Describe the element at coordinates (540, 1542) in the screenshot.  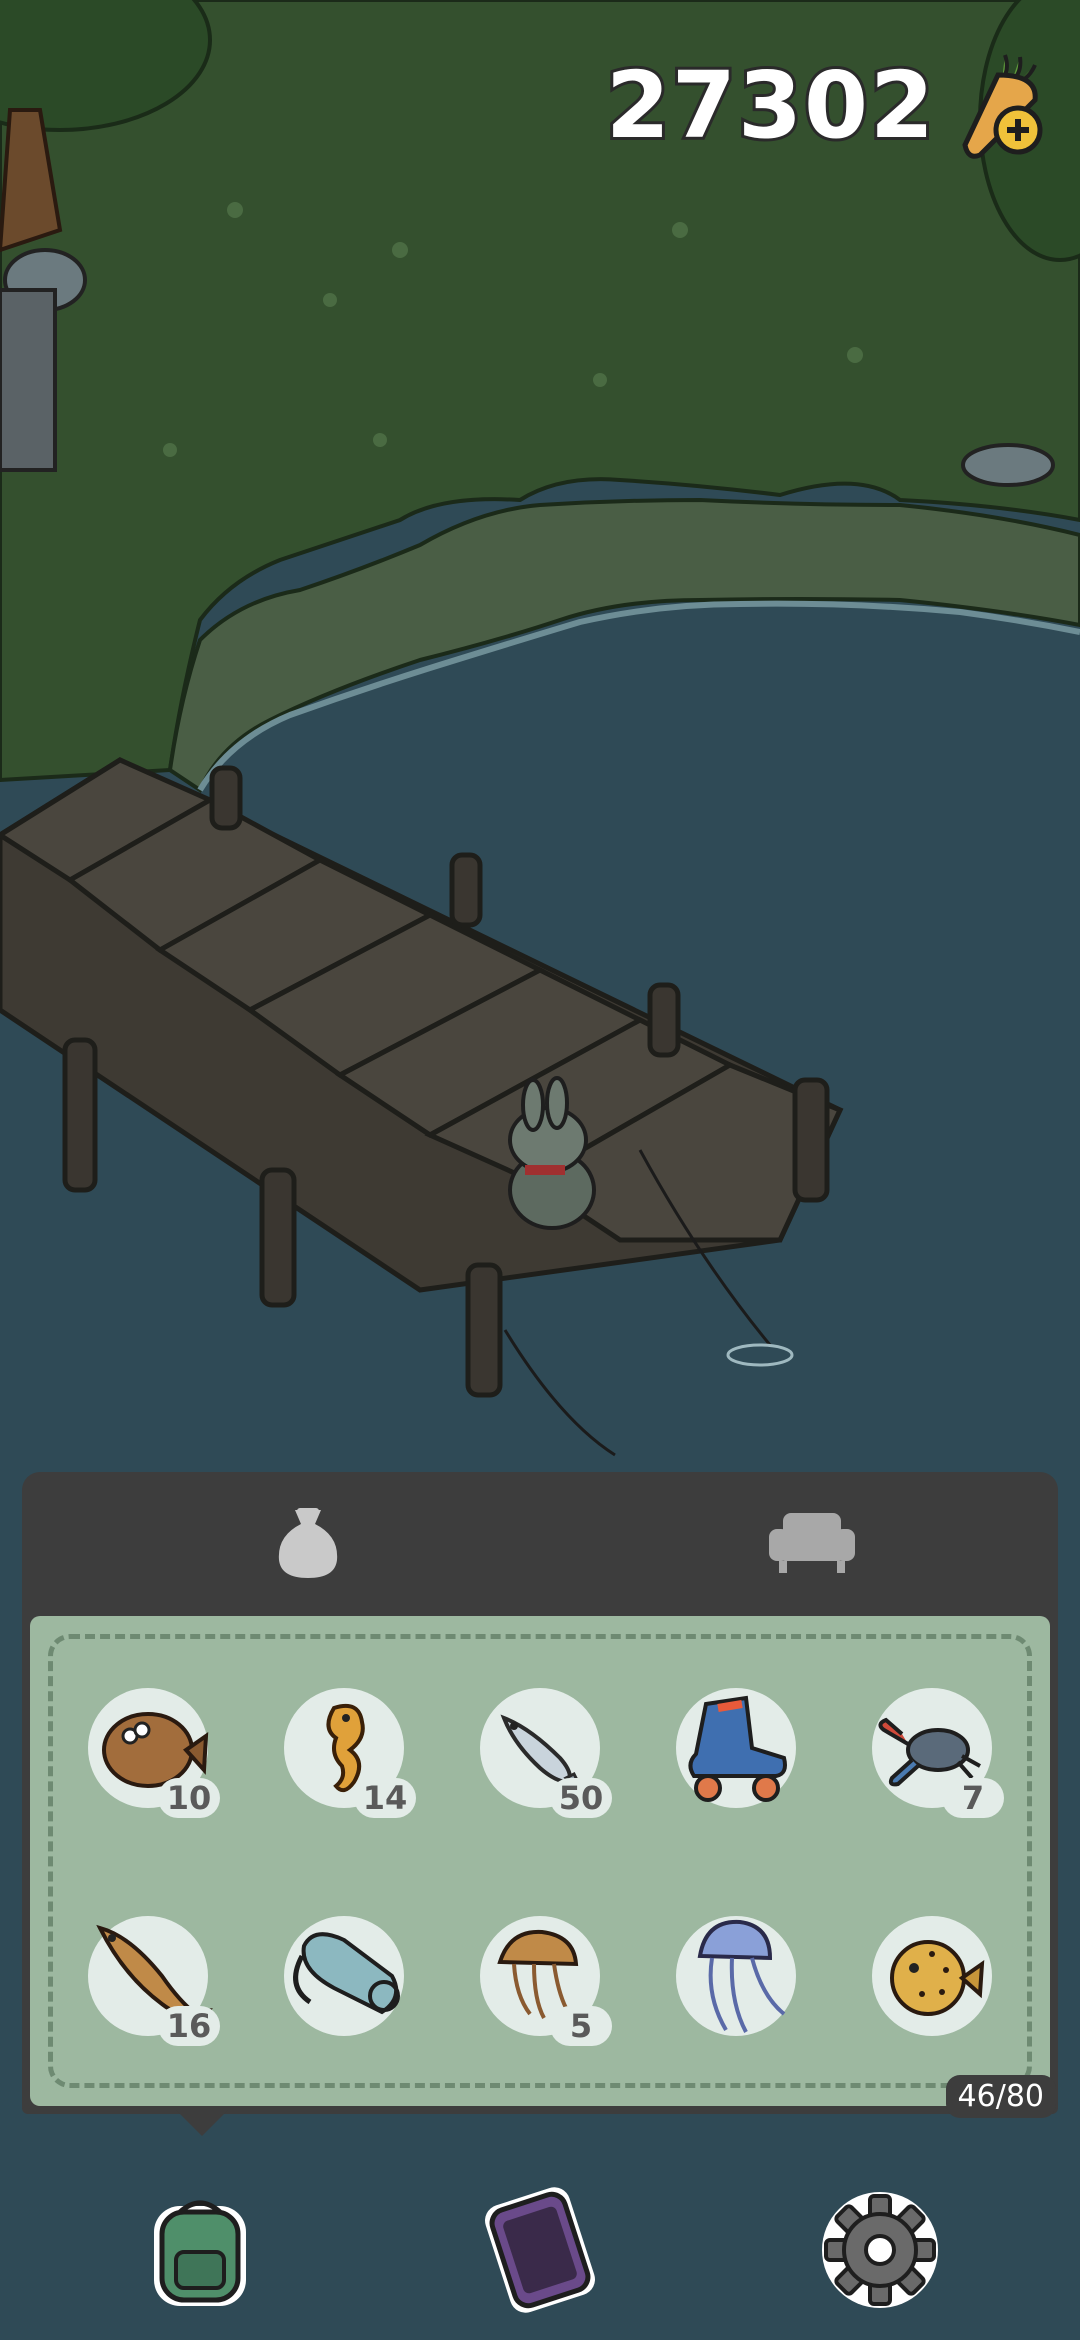
I see `inventory-tabs` at that location.